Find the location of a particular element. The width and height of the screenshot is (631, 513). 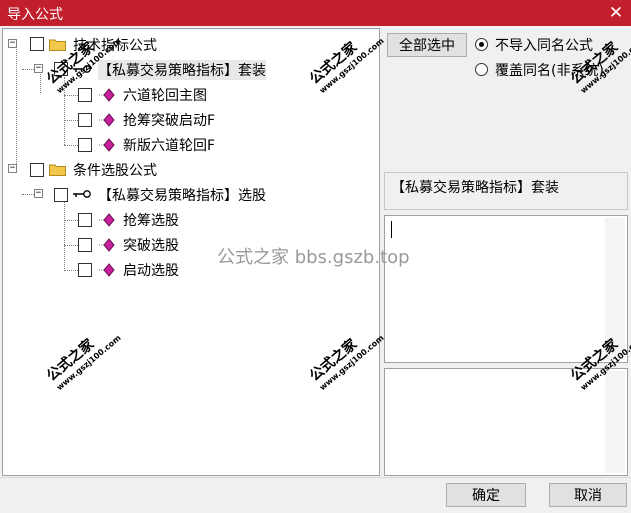

ok-button: 确定 is located at coordinates (486, 495).